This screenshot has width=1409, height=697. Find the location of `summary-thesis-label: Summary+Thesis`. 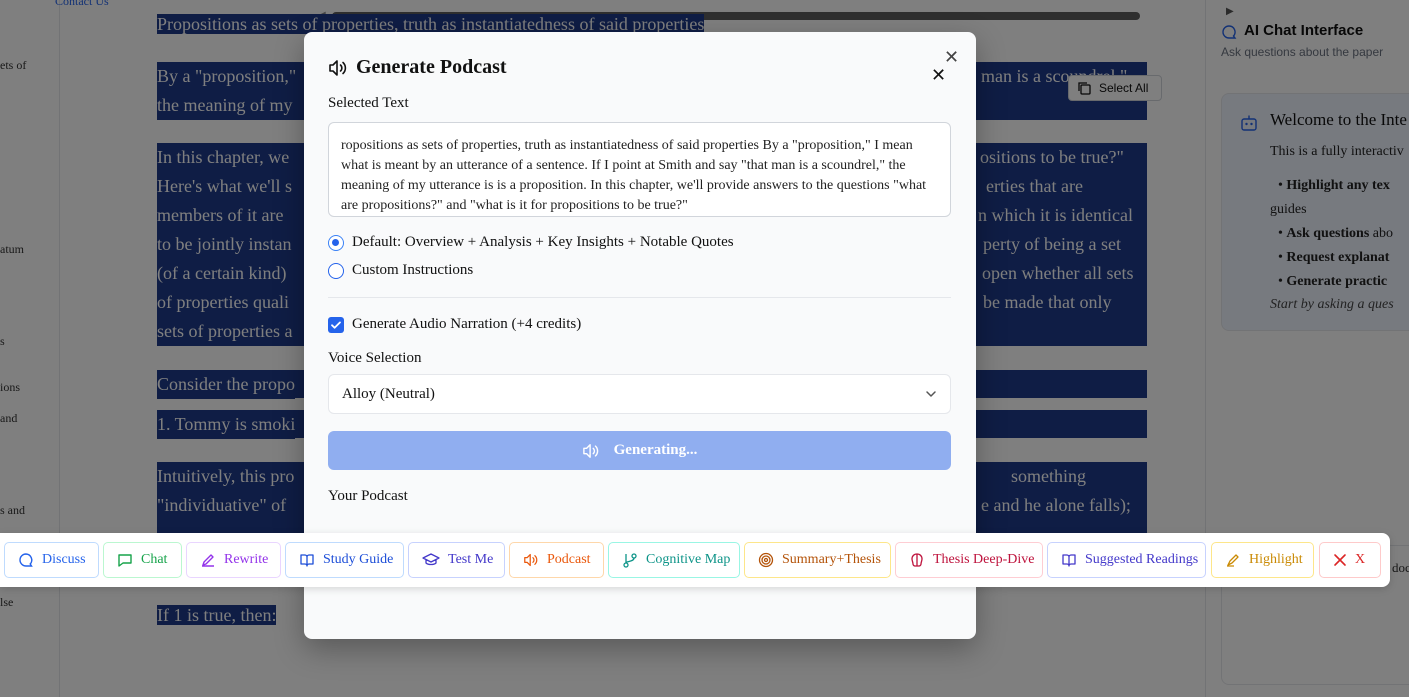

summary-thesis-label: Summary+Thesis is located at coordinates (831, 559).